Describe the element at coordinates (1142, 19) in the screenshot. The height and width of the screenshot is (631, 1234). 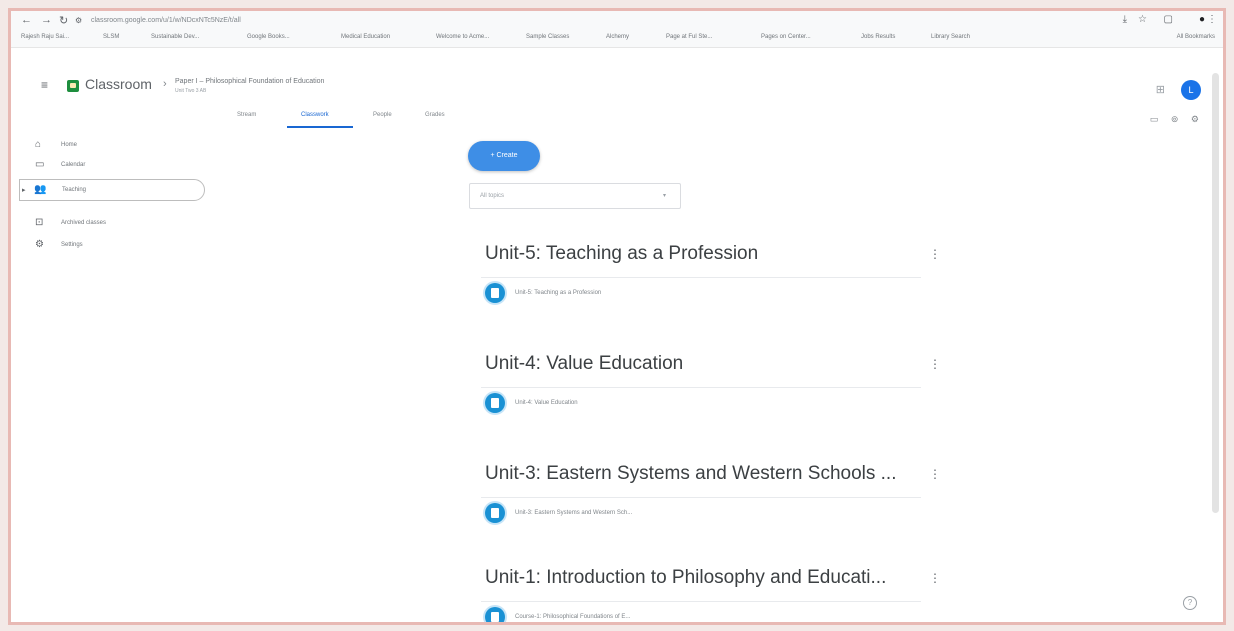
I see `extensions-icon: ☆` at that location.